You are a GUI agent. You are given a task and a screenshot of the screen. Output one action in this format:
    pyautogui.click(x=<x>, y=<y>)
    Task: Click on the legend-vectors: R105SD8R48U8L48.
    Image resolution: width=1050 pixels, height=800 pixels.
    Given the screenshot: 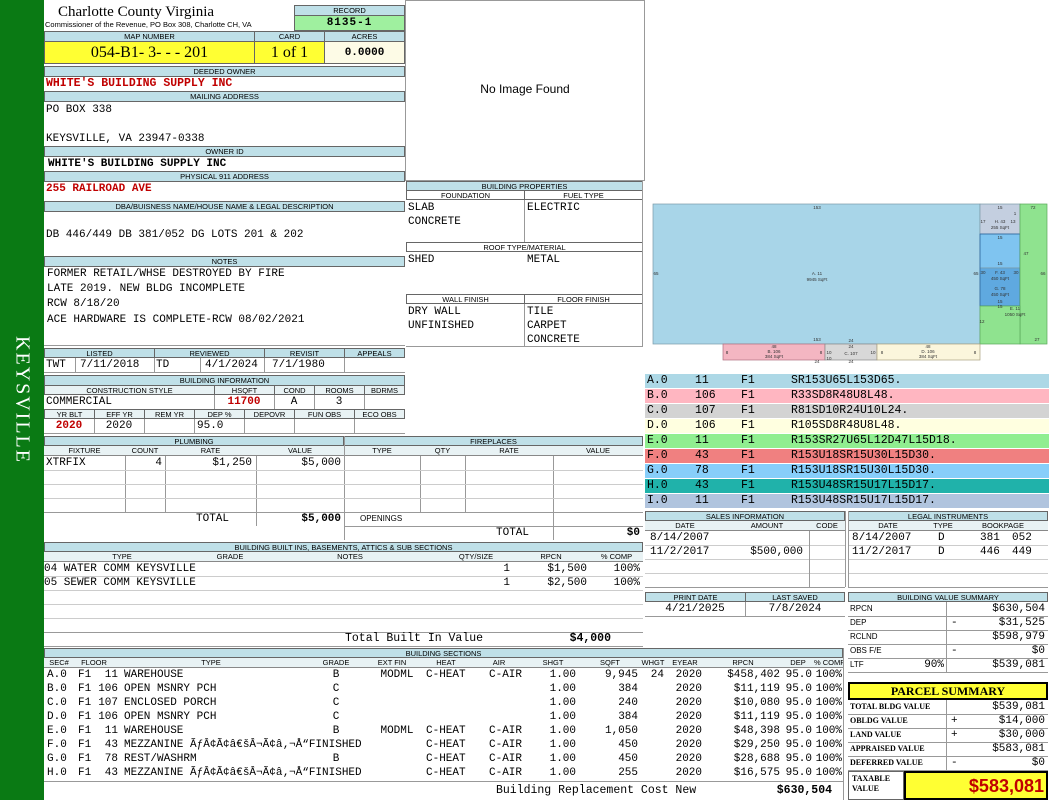 What is the action you would take?
    pyautogui.click(x=846, y=425)
    